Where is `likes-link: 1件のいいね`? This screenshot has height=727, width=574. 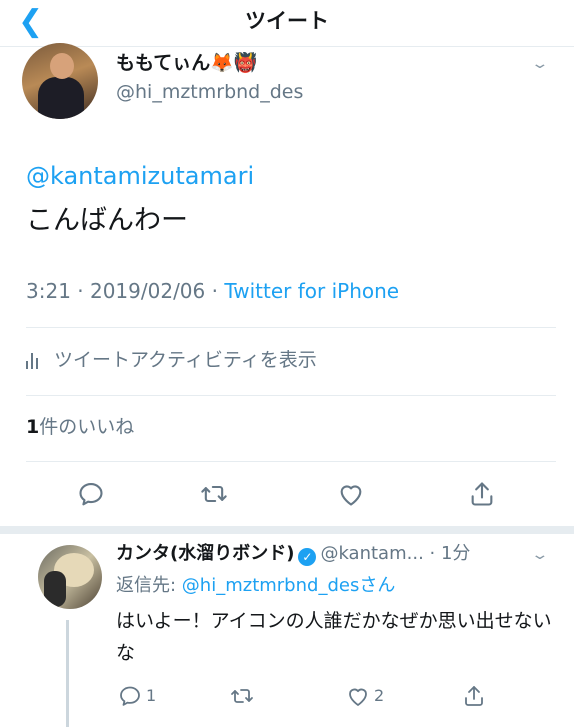 likes-link: 1件のいいね is located at coordinates (80, 427).